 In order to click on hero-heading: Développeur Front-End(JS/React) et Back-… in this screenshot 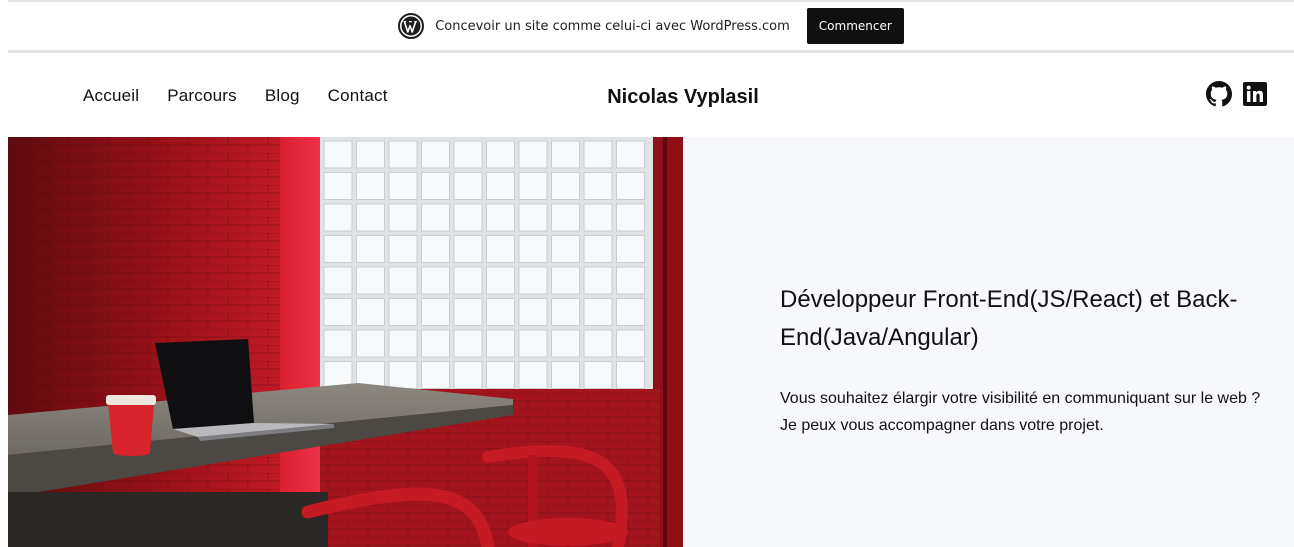, I will do `click(1009, 318)`.